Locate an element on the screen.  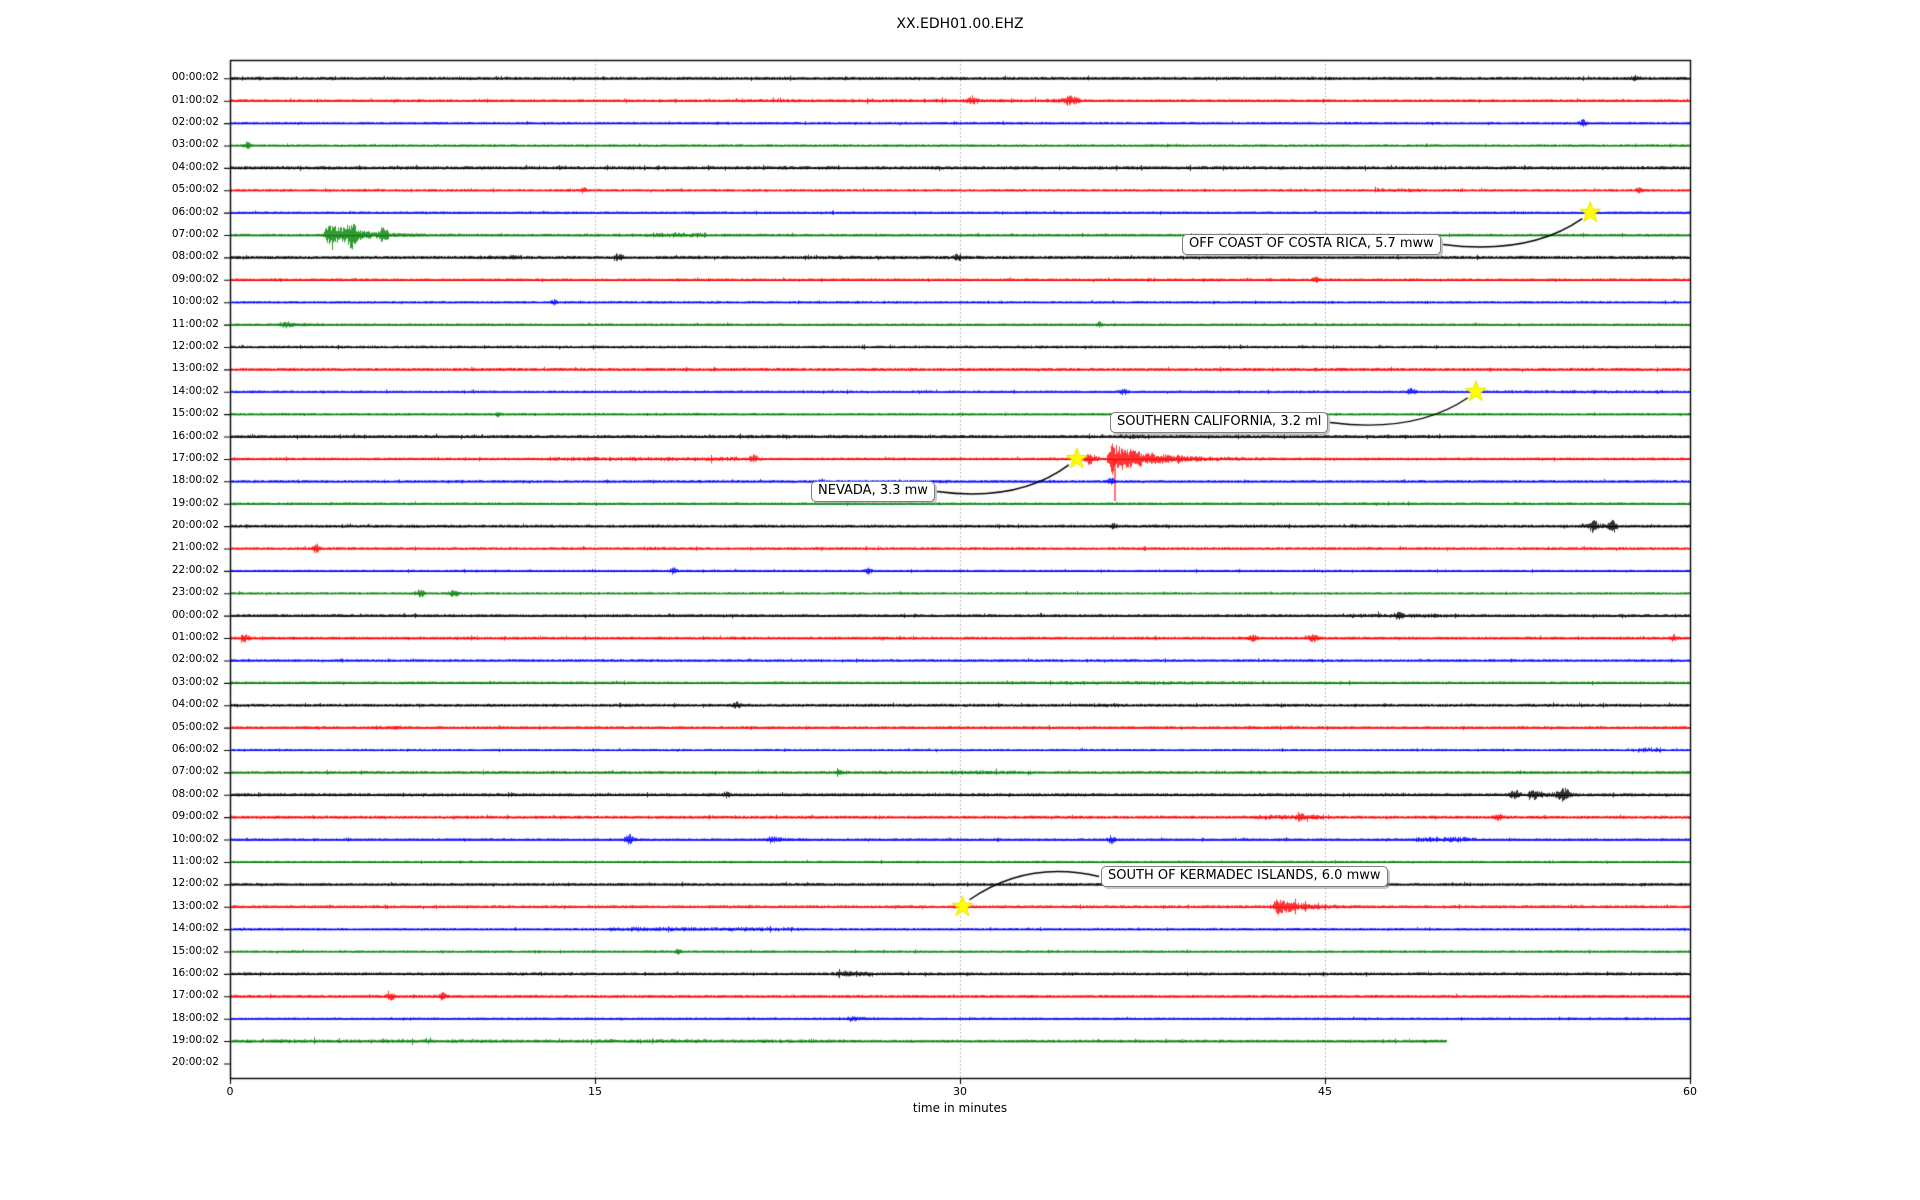
earthquake-annotation: NEVADA, 3.3 mw is located at coordinates (873, 491).